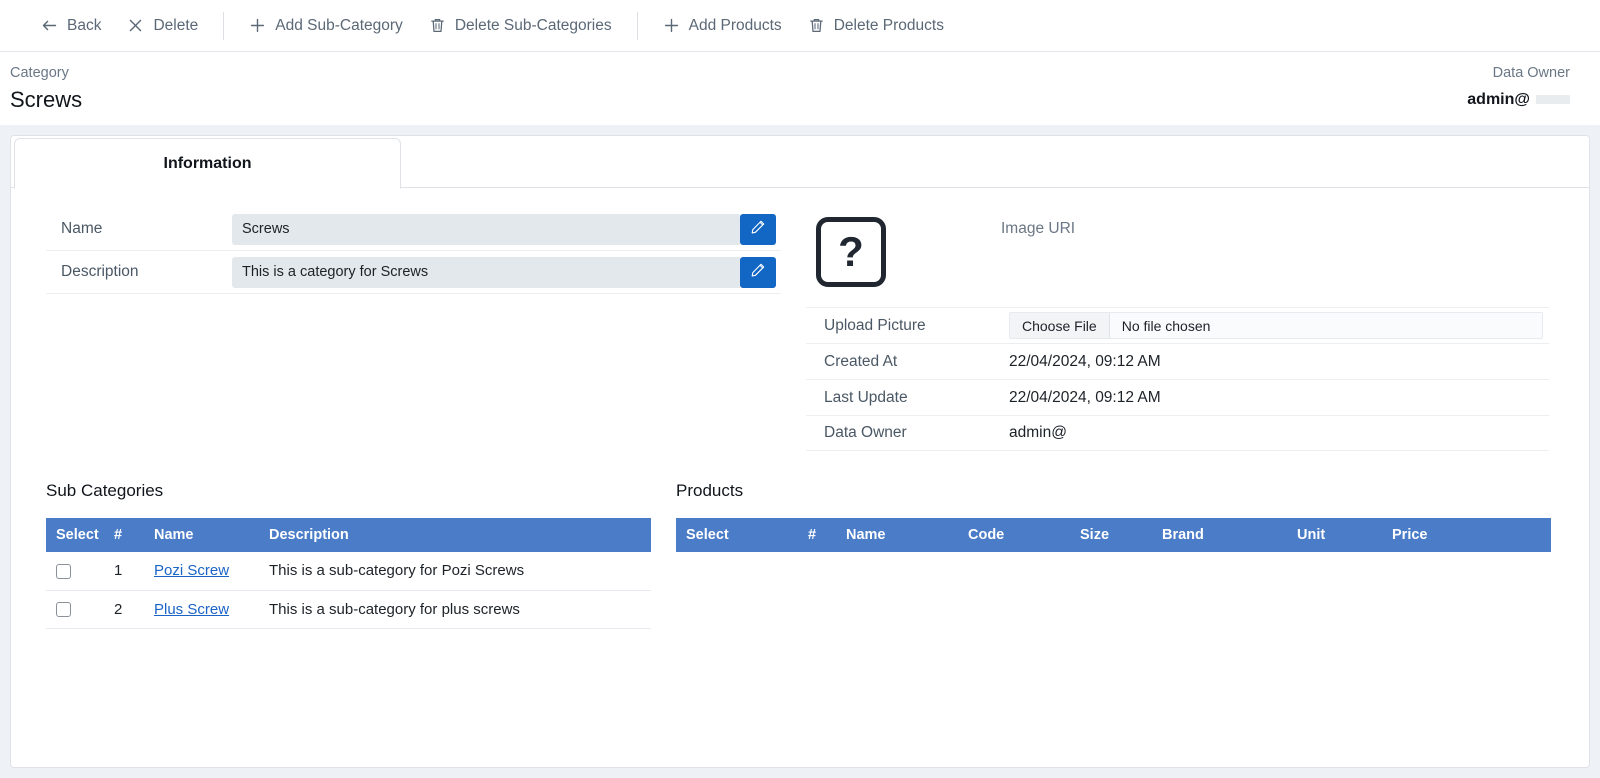 The image size is (1600, 778). What do you see at coordinates (1085, 397) in the screenshot?
I see `last-update-value: 22/04/2024, 09:12 AM` at bounding box center [1085, 397].